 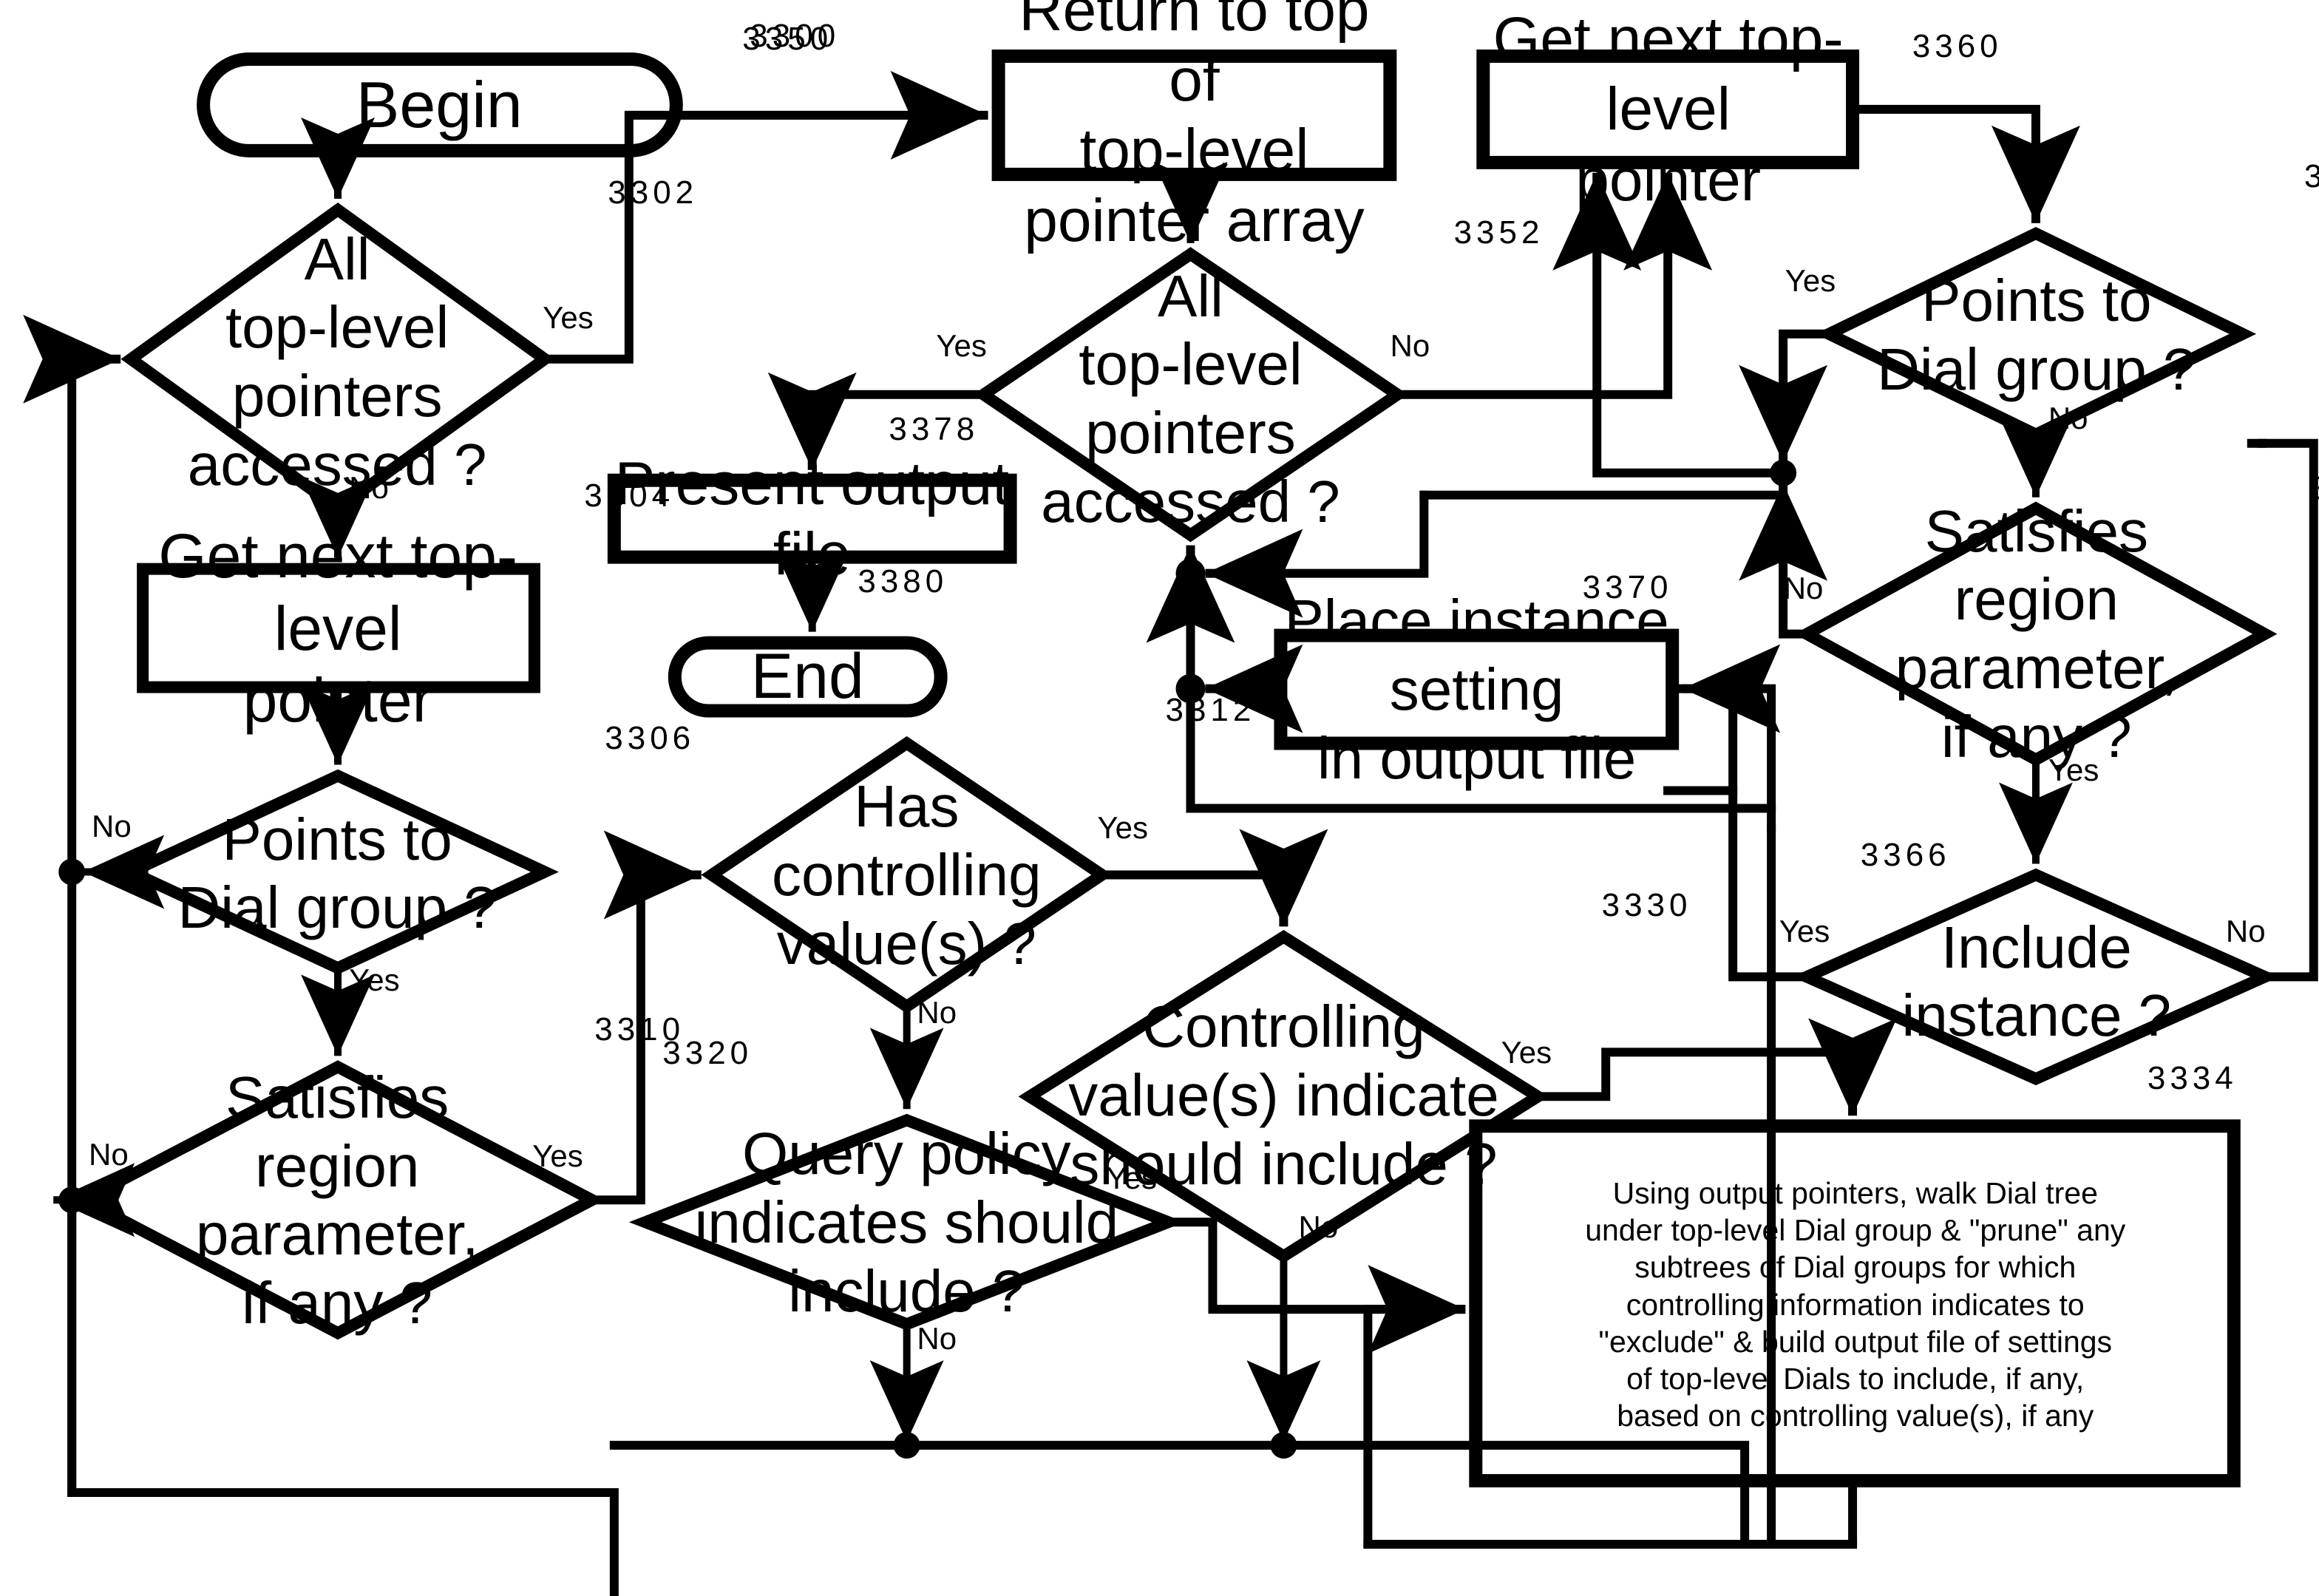 I want to click on ref-3352: 3352, so click(x=1498, y=232).